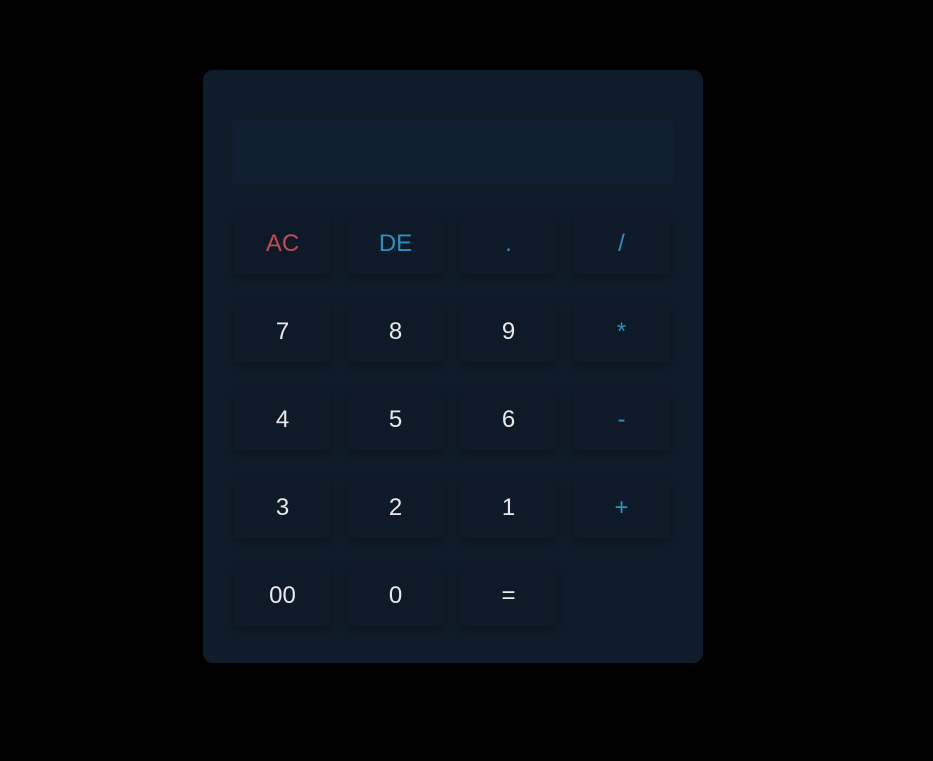 The height and width of the screenshot is (761, 933). I want to click on digit-6-button: 6, so click(508, 419).